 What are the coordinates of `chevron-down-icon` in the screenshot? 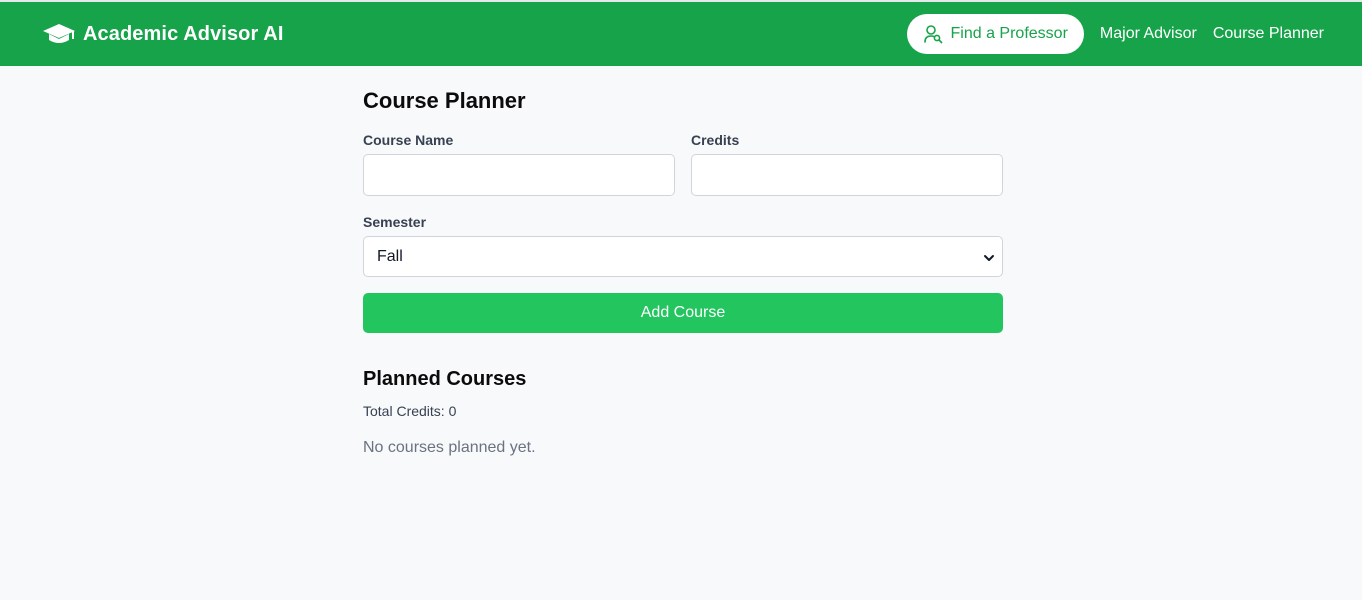 It's located at (989, 257).